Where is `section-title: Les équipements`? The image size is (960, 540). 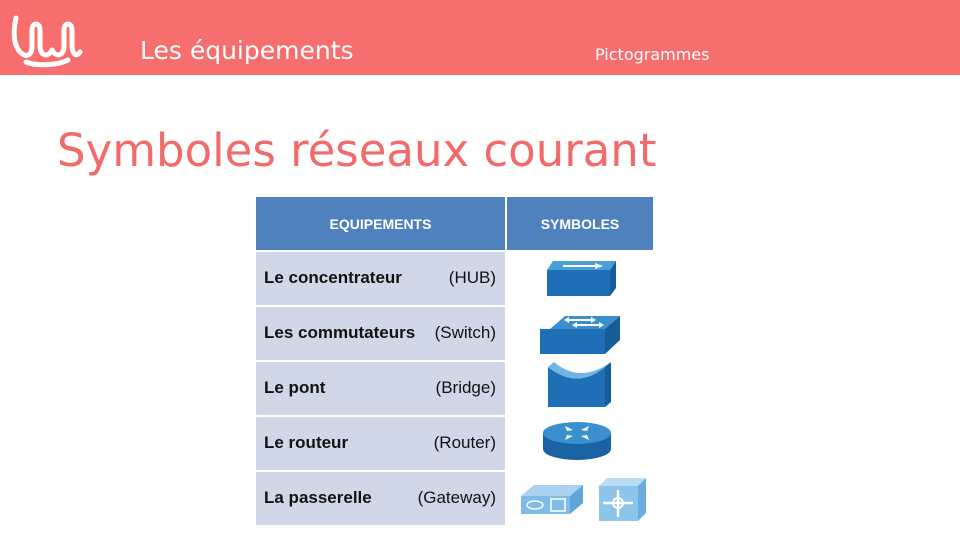 section-title: Les équipements is located at coordinates (247, 50).